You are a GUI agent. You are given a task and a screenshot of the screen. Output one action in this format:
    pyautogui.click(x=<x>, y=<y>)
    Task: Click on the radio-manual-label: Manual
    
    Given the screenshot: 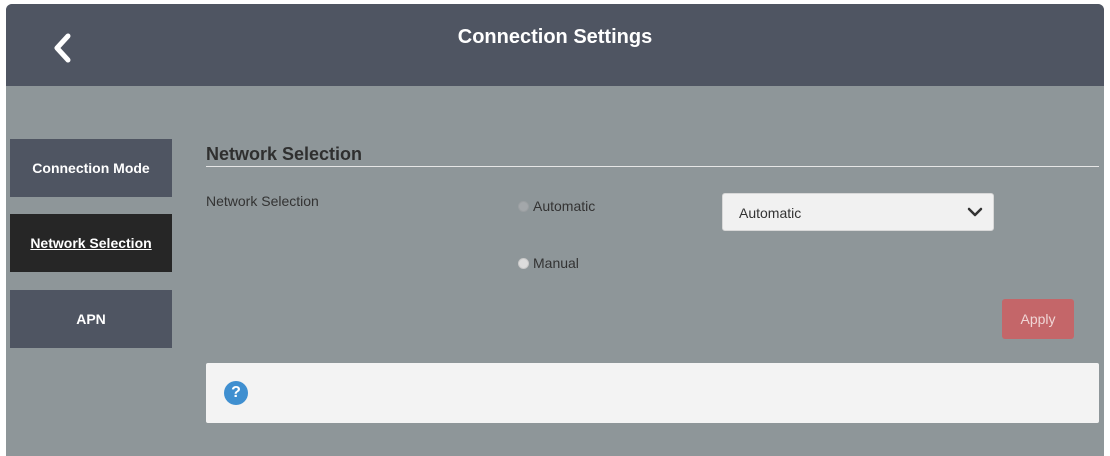 What is the action you would take?
    pyautogui.click(x=556, y=263)
    